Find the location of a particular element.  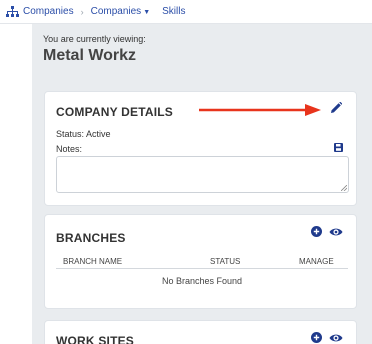

view-work-sites-eye-icon is located at coordinates (336, 338).